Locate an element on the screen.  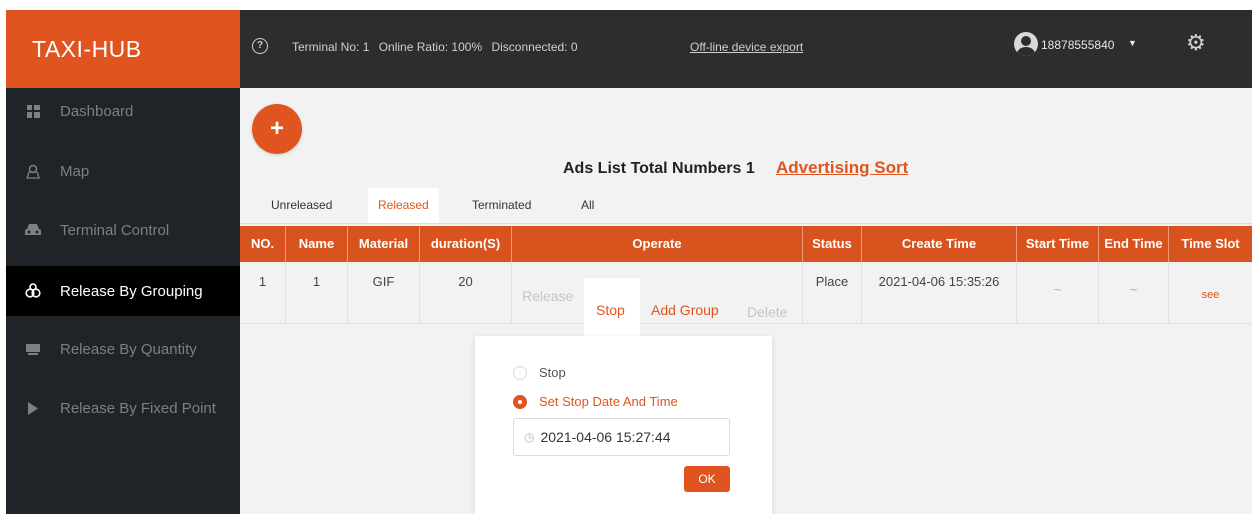
stop-datetime-value: 2021-04-06 15:27:44 is located at coordinates (605, 437).